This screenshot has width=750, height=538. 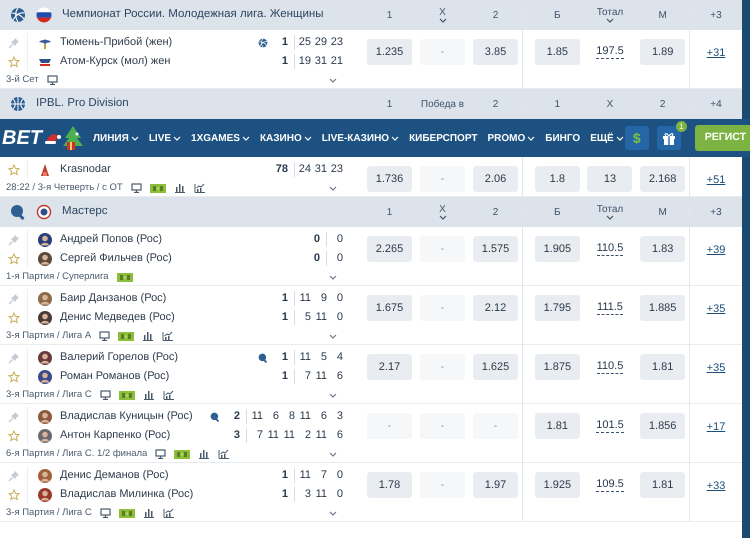 What do you see at coordinates (116, 62) in the screenshot?
I see `team-name: Атом-Курск (мол) жен` at bounding box center [116, 62].